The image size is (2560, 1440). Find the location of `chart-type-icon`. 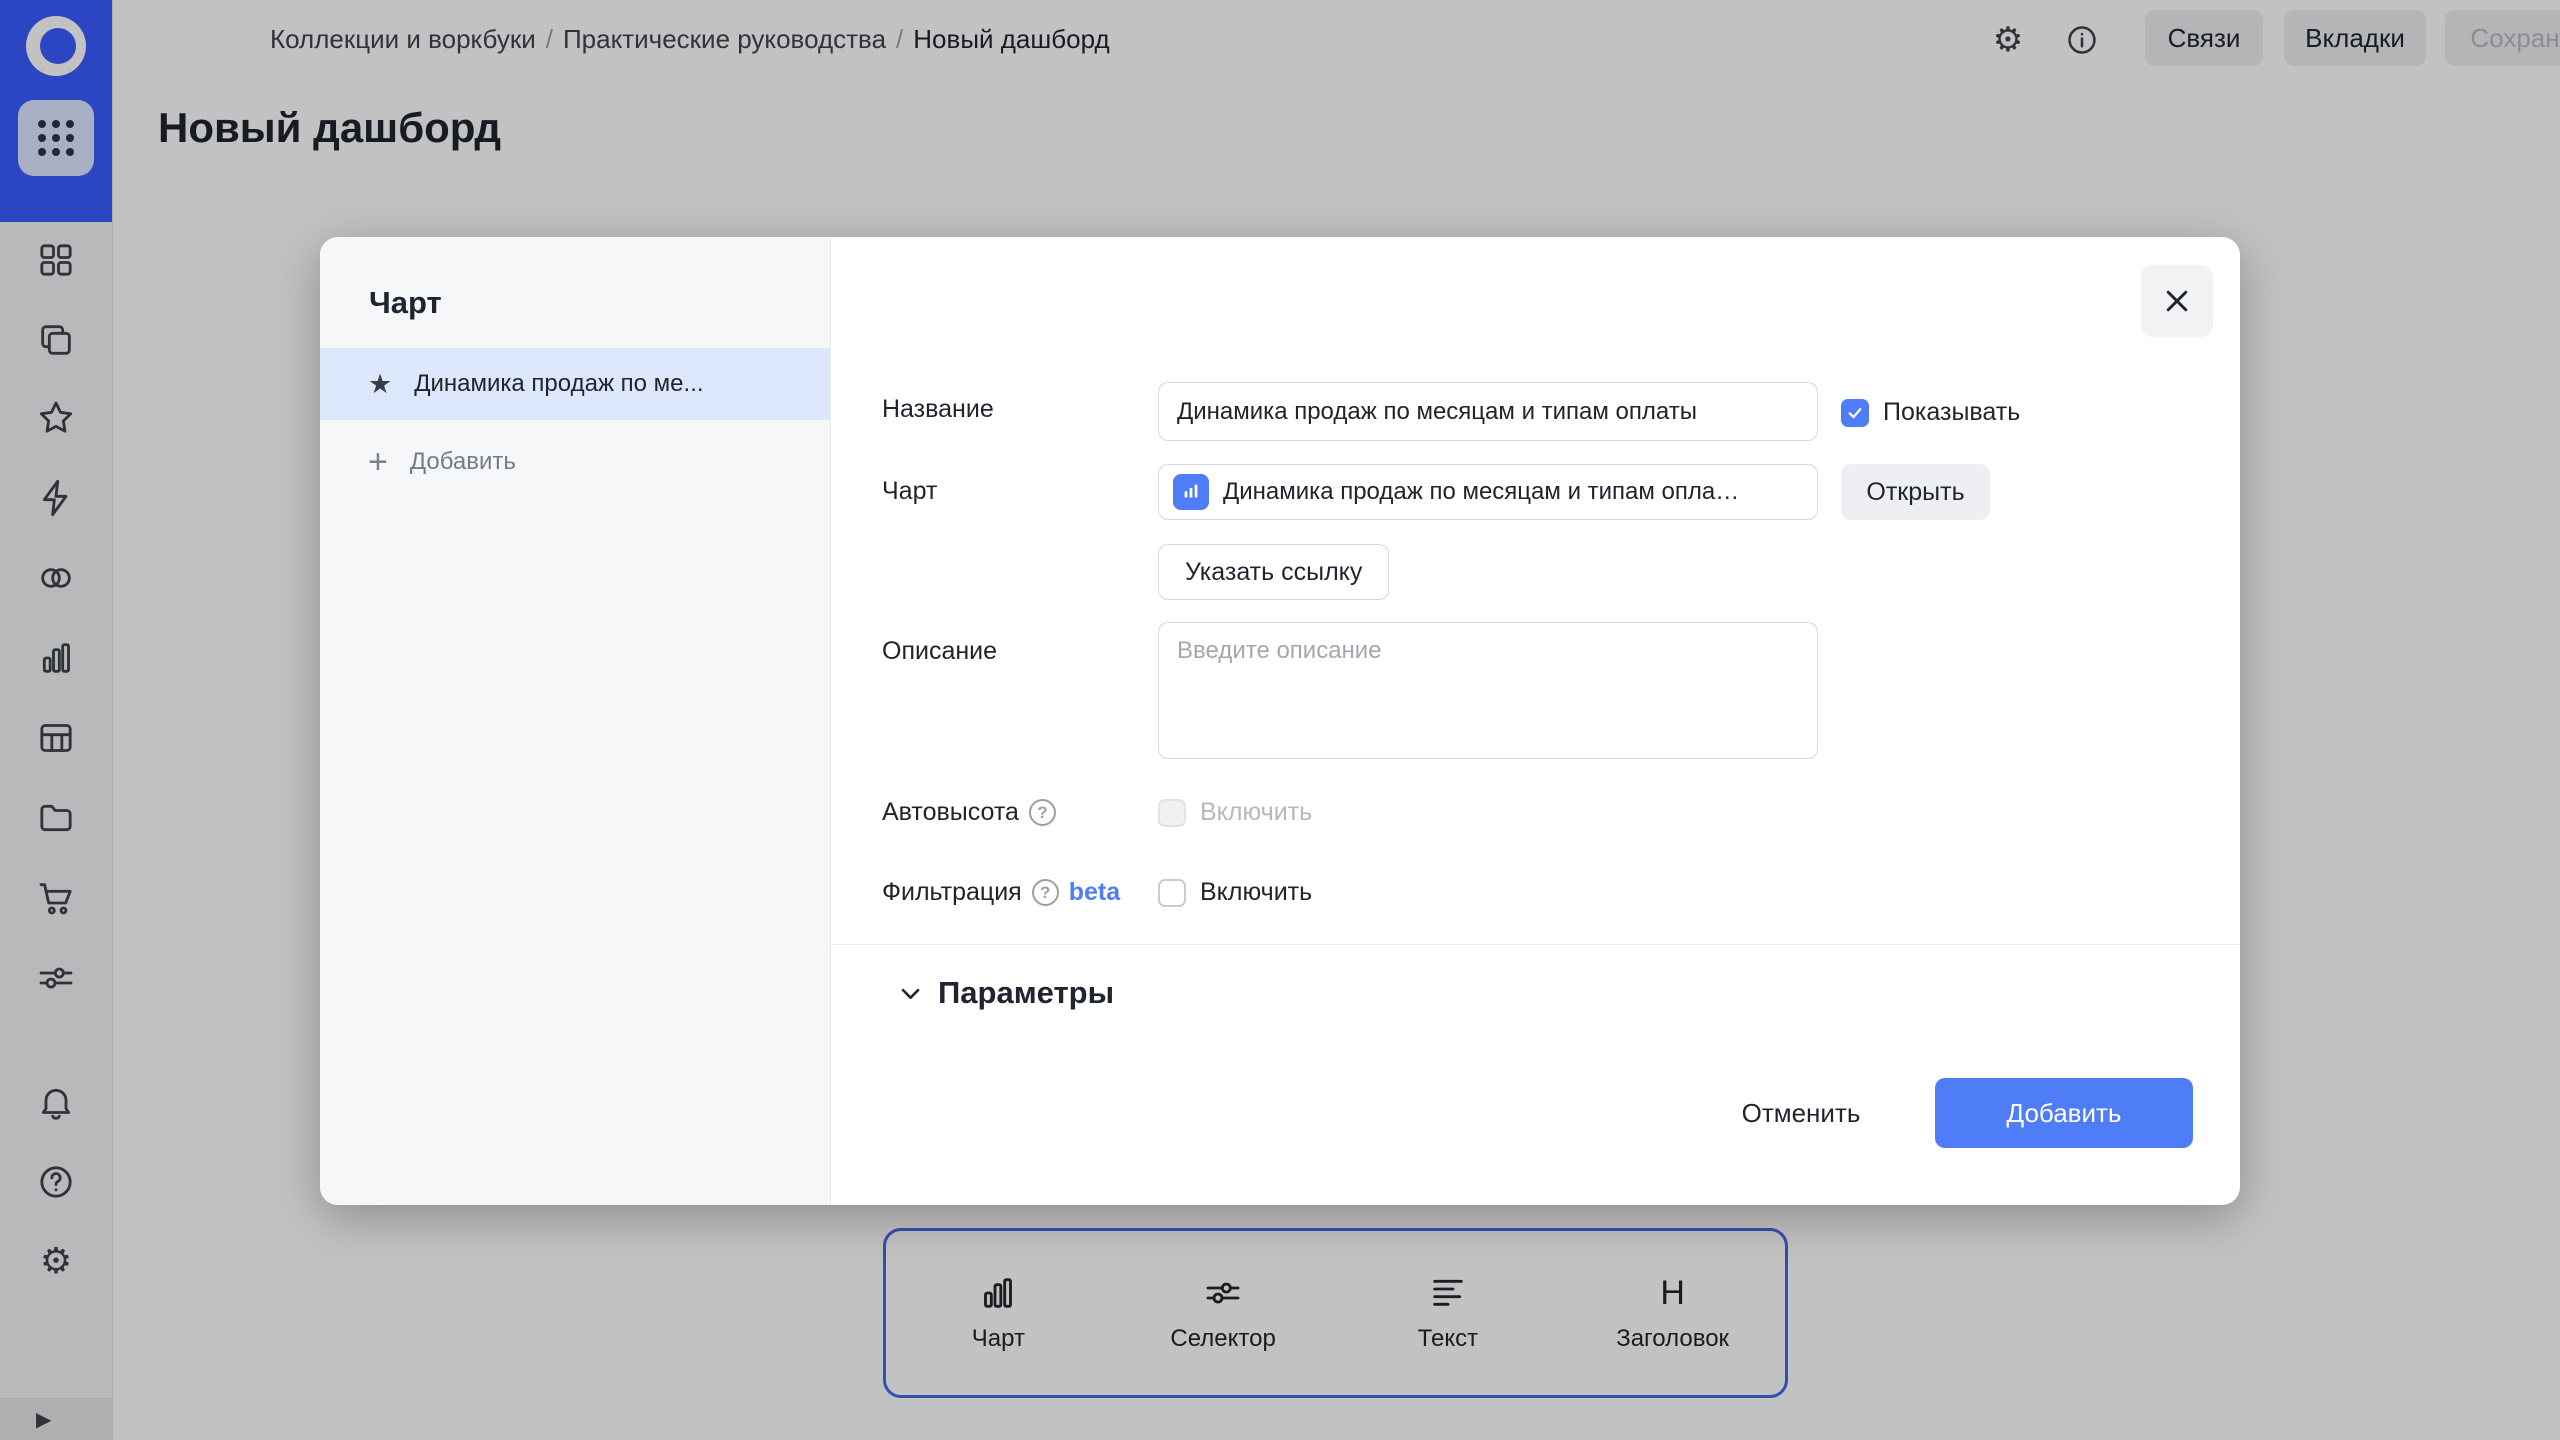

chart-type-icon is located at coordinates (1191, 492).